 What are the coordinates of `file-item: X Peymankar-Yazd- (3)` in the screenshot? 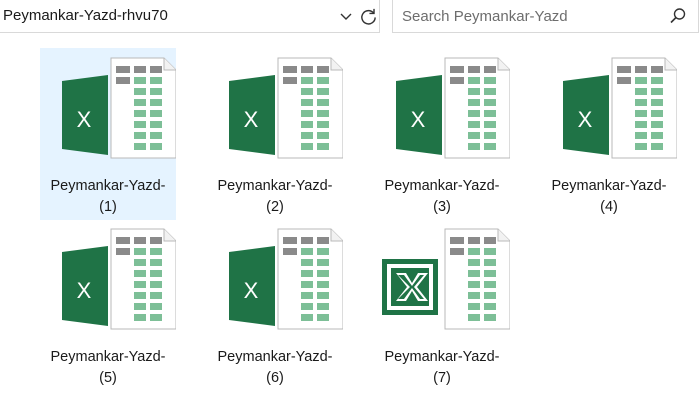 It's located at (442, 134).